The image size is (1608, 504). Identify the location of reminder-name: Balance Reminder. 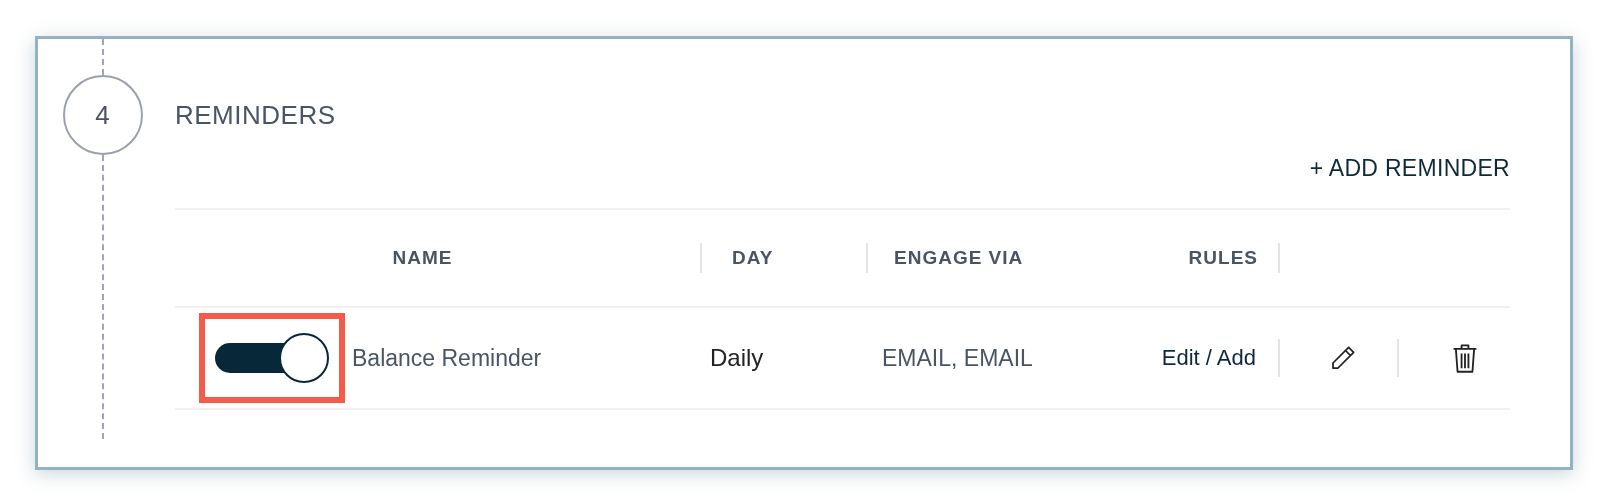
(447, 358).